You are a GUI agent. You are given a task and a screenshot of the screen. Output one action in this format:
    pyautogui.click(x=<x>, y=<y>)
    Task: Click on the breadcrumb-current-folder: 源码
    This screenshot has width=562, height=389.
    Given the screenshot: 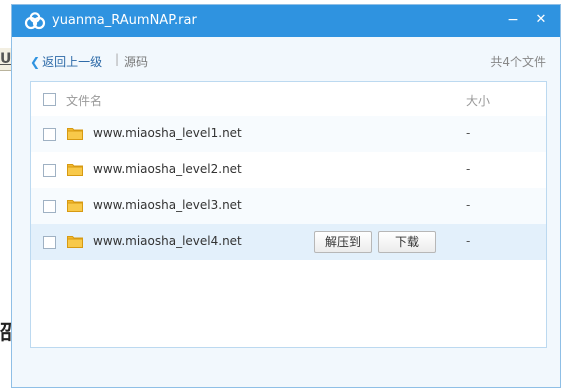 What is the action you would take?
    pyautogui.click(x=136, y=62)
    